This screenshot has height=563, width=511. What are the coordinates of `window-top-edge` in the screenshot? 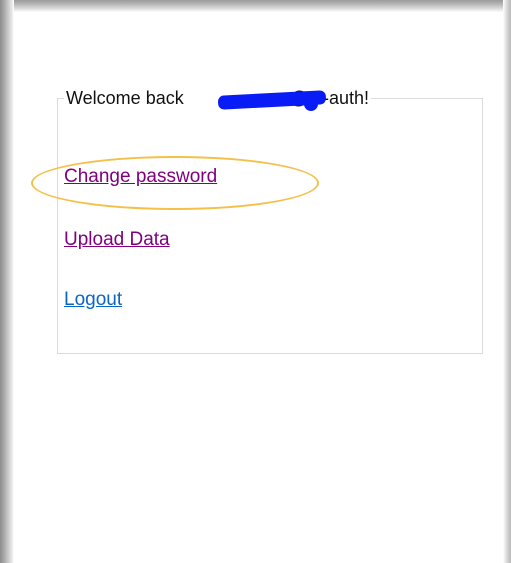 It's located at (255, 6).